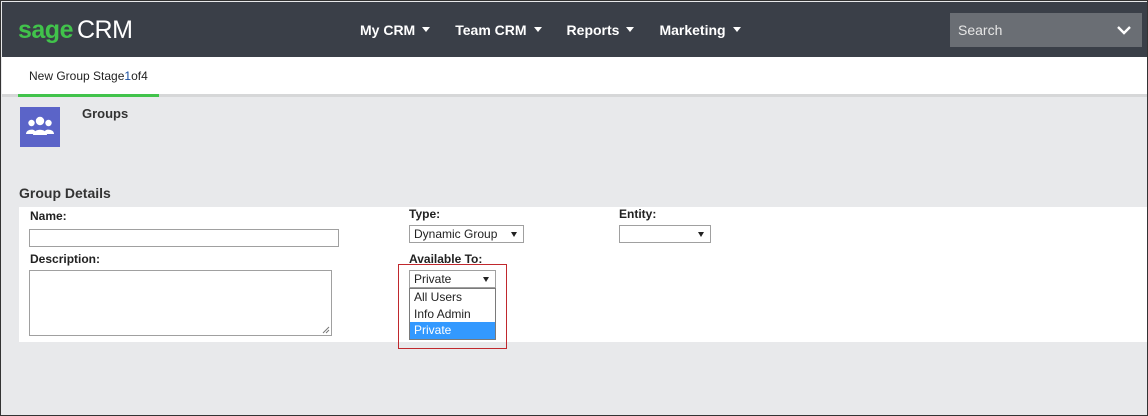 This screenshot has height=416, width=1148. Describe the element at coordinates (456, 234) in the screenshot. I see `type-select-value: Dynamic Group` at that location.